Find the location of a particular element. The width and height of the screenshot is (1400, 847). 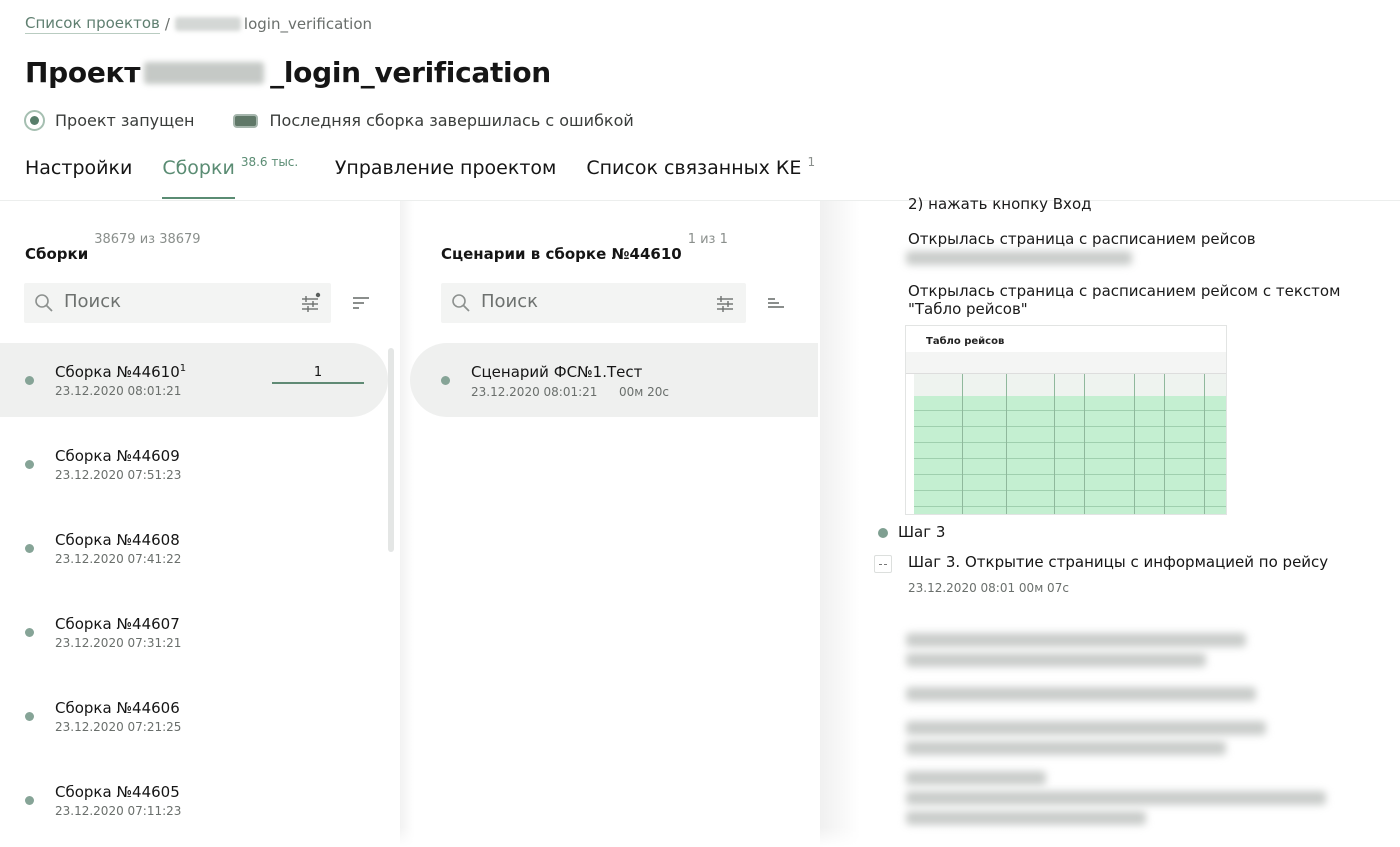

scenario-duration: 00м 20с is located at coordinates (644, 392).